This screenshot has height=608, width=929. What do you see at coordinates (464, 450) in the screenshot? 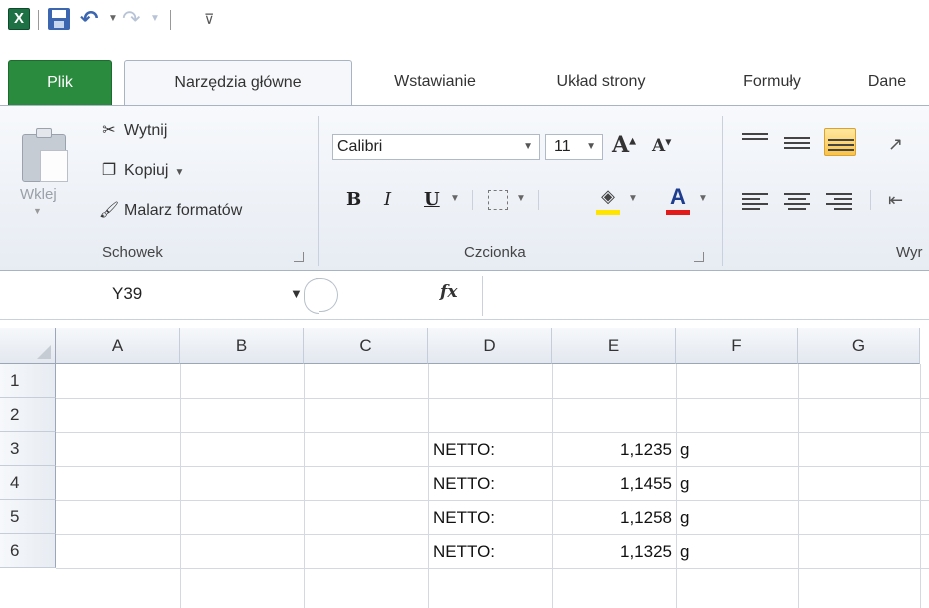
I see `cell-d3: NETTO:` at bounding box center [464, 450].